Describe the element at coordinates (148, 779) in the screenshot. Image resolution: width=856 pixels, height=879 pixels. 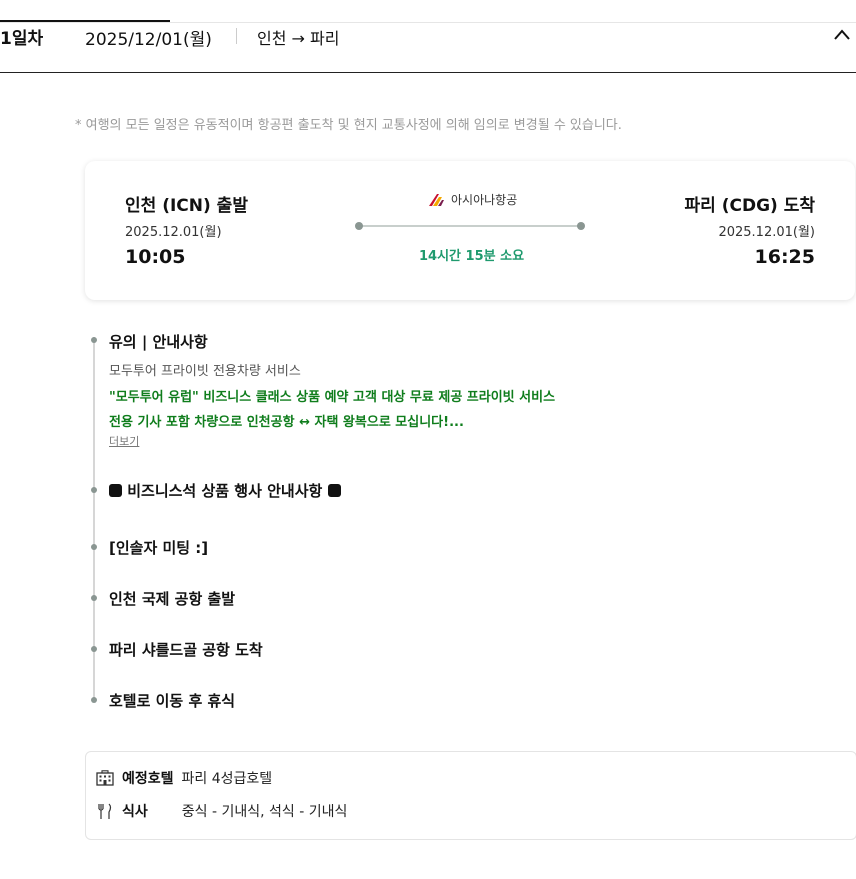
I see `hotel-label: 예정호텔` at that location.